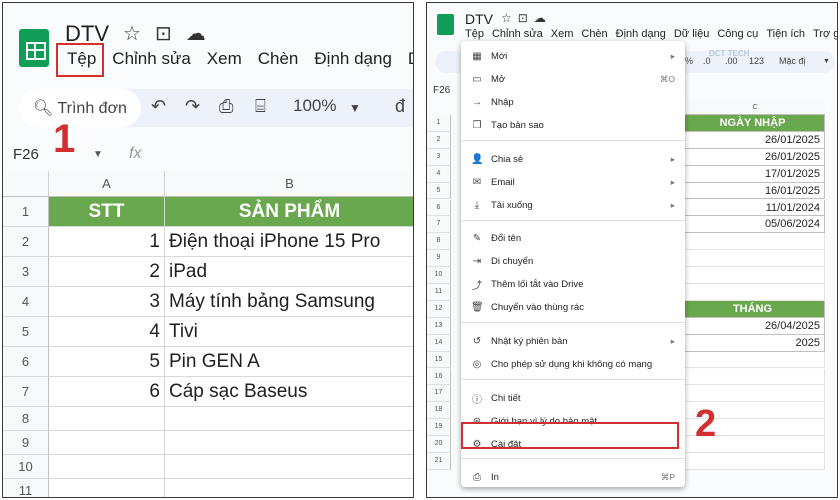 This screenshot has width=840, height=500. What do you see at coordinates (755, 191) in the screenshot?
I see `cell-date: 16/01/2025` at bounding box center [755, 191].